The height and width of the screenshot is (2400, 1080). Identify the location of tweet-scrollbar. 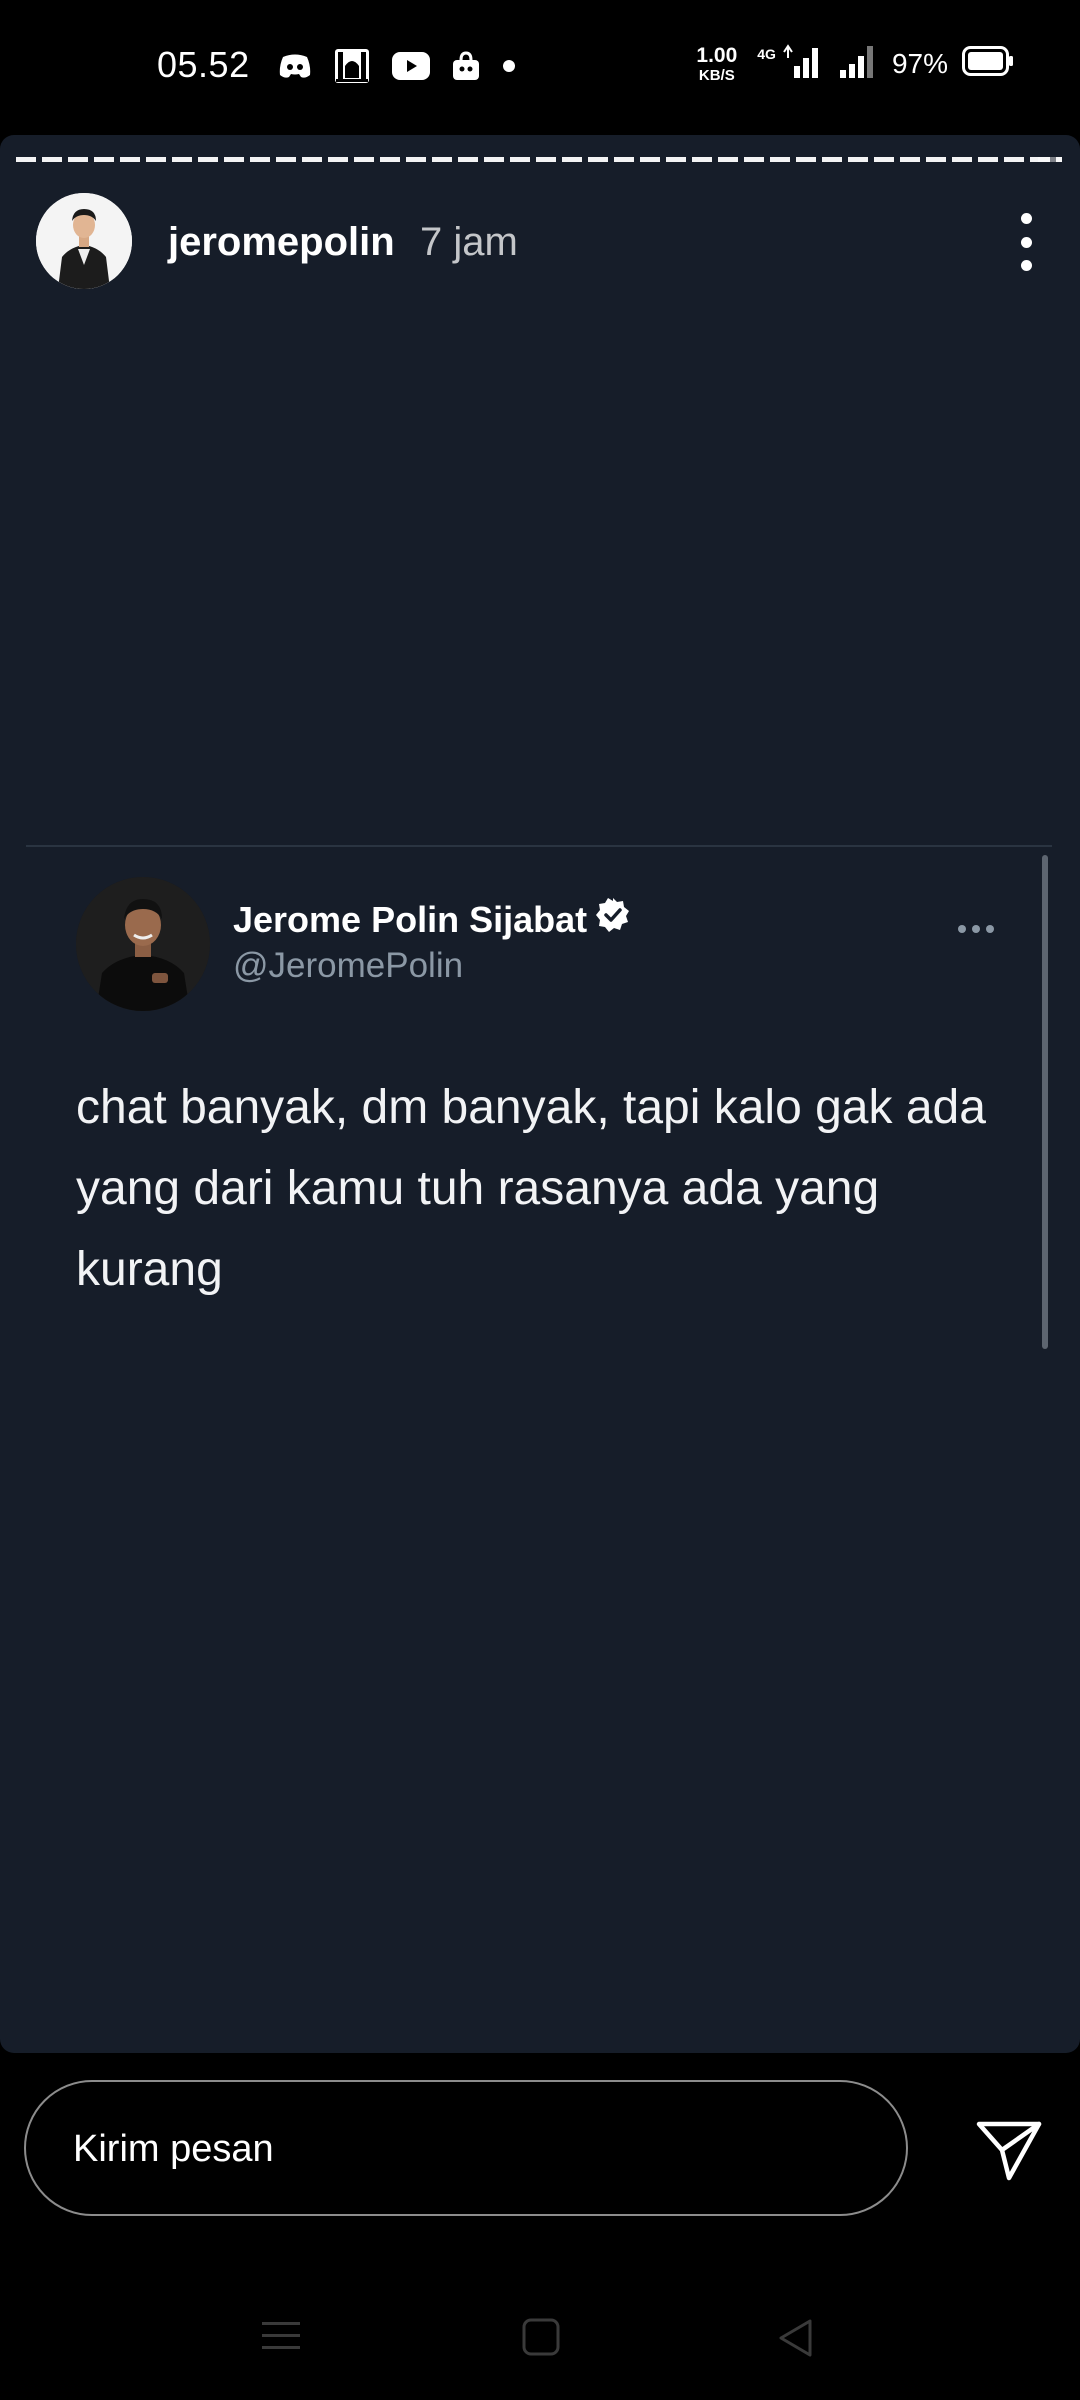
(1045, 1102).